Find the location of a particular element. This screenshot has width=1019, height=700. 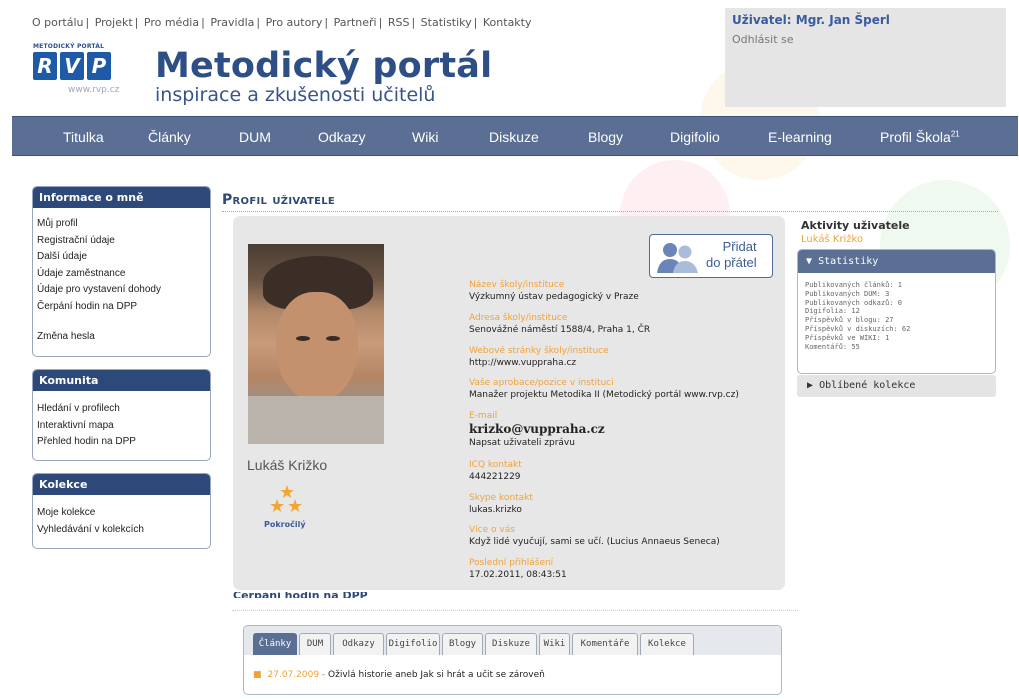

photo-eye is located at coordinates (303, 338).